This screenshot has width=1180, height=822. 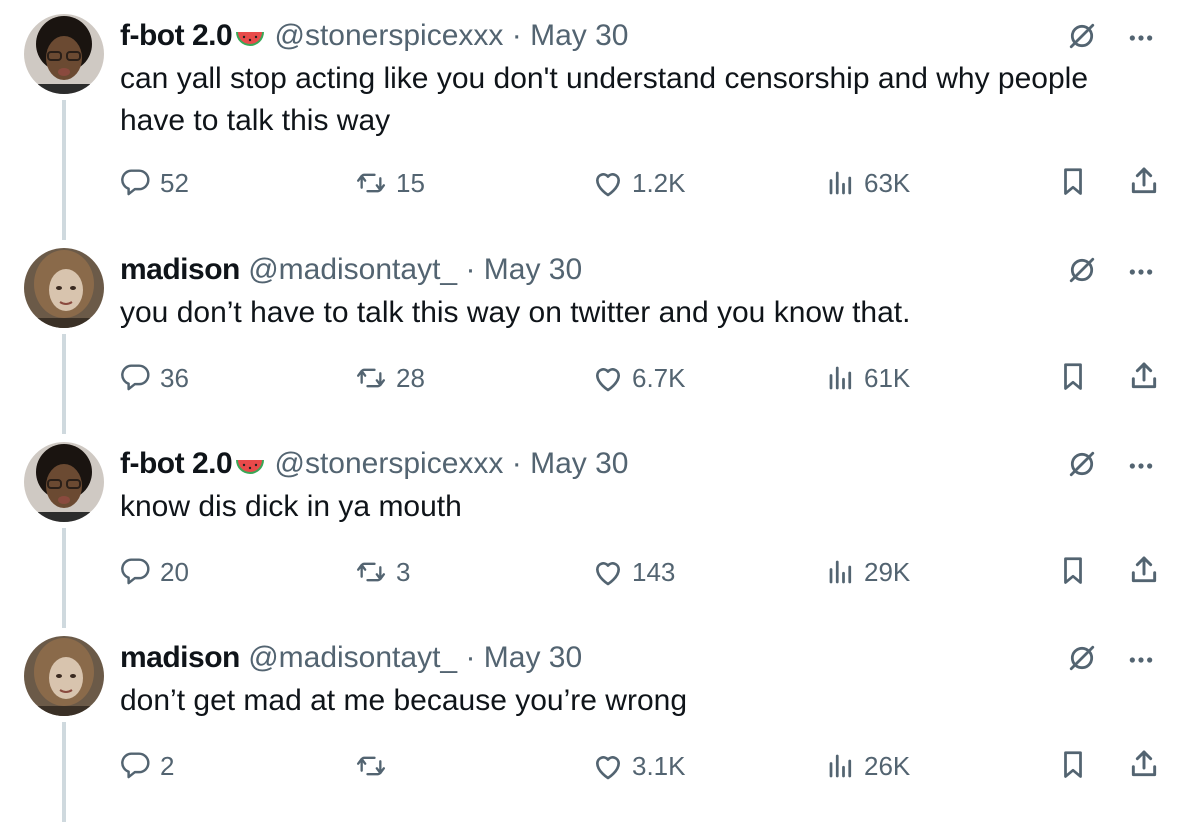 I want to click on like-button: 143, so click(x=633, y=572).